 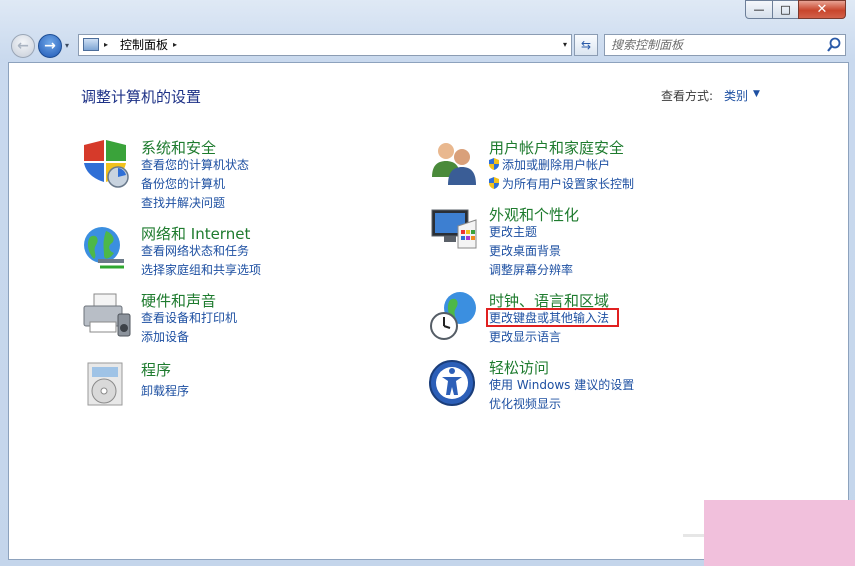 I want to click on close-button: ✕, so click(x=822, y=9).